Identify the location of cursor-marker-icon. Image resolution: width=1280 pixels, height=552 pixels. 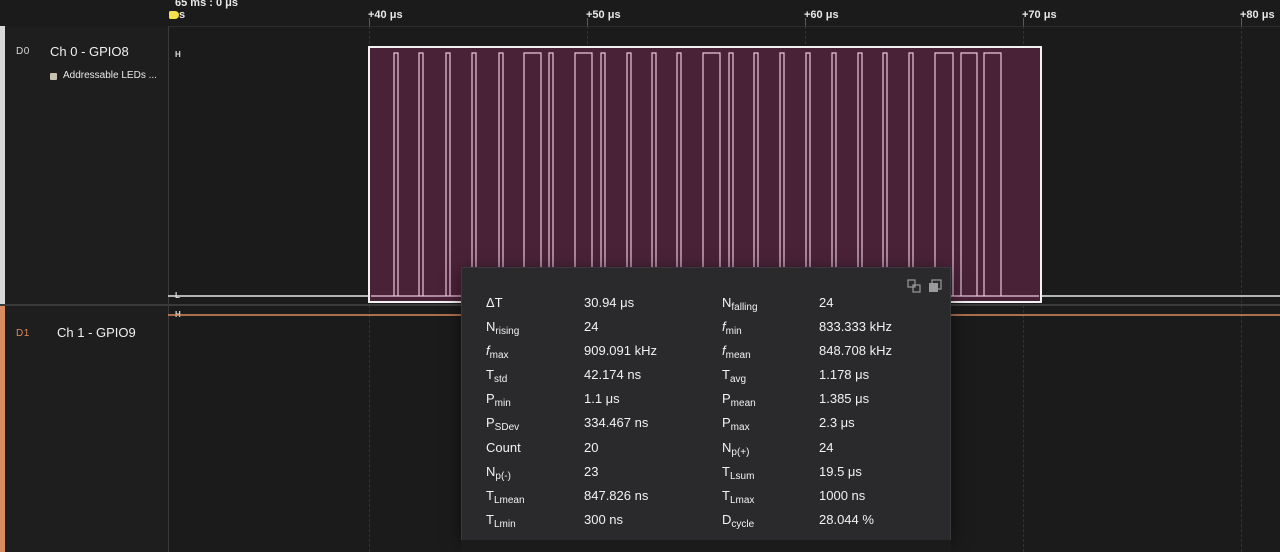
(174, 15).